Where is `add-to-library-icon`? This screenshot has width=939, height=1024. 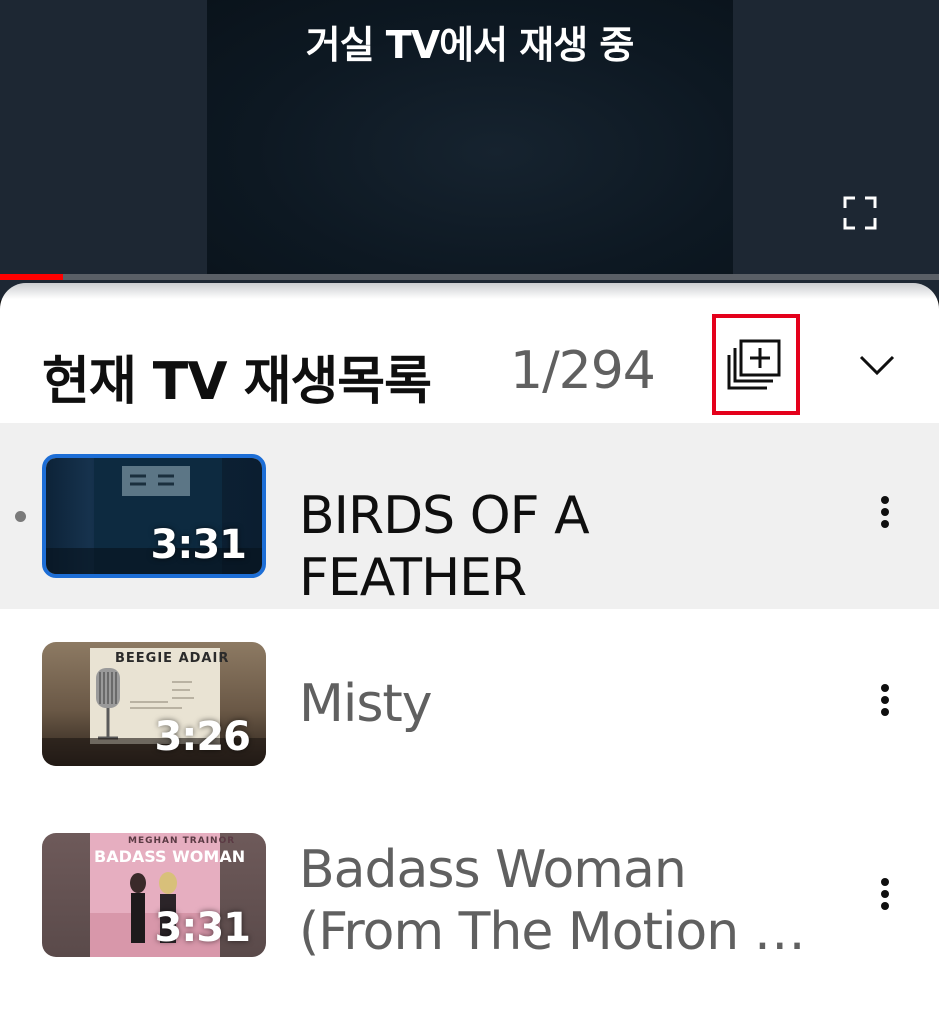 add-to-library-icon is located at coordinates (754, 364).